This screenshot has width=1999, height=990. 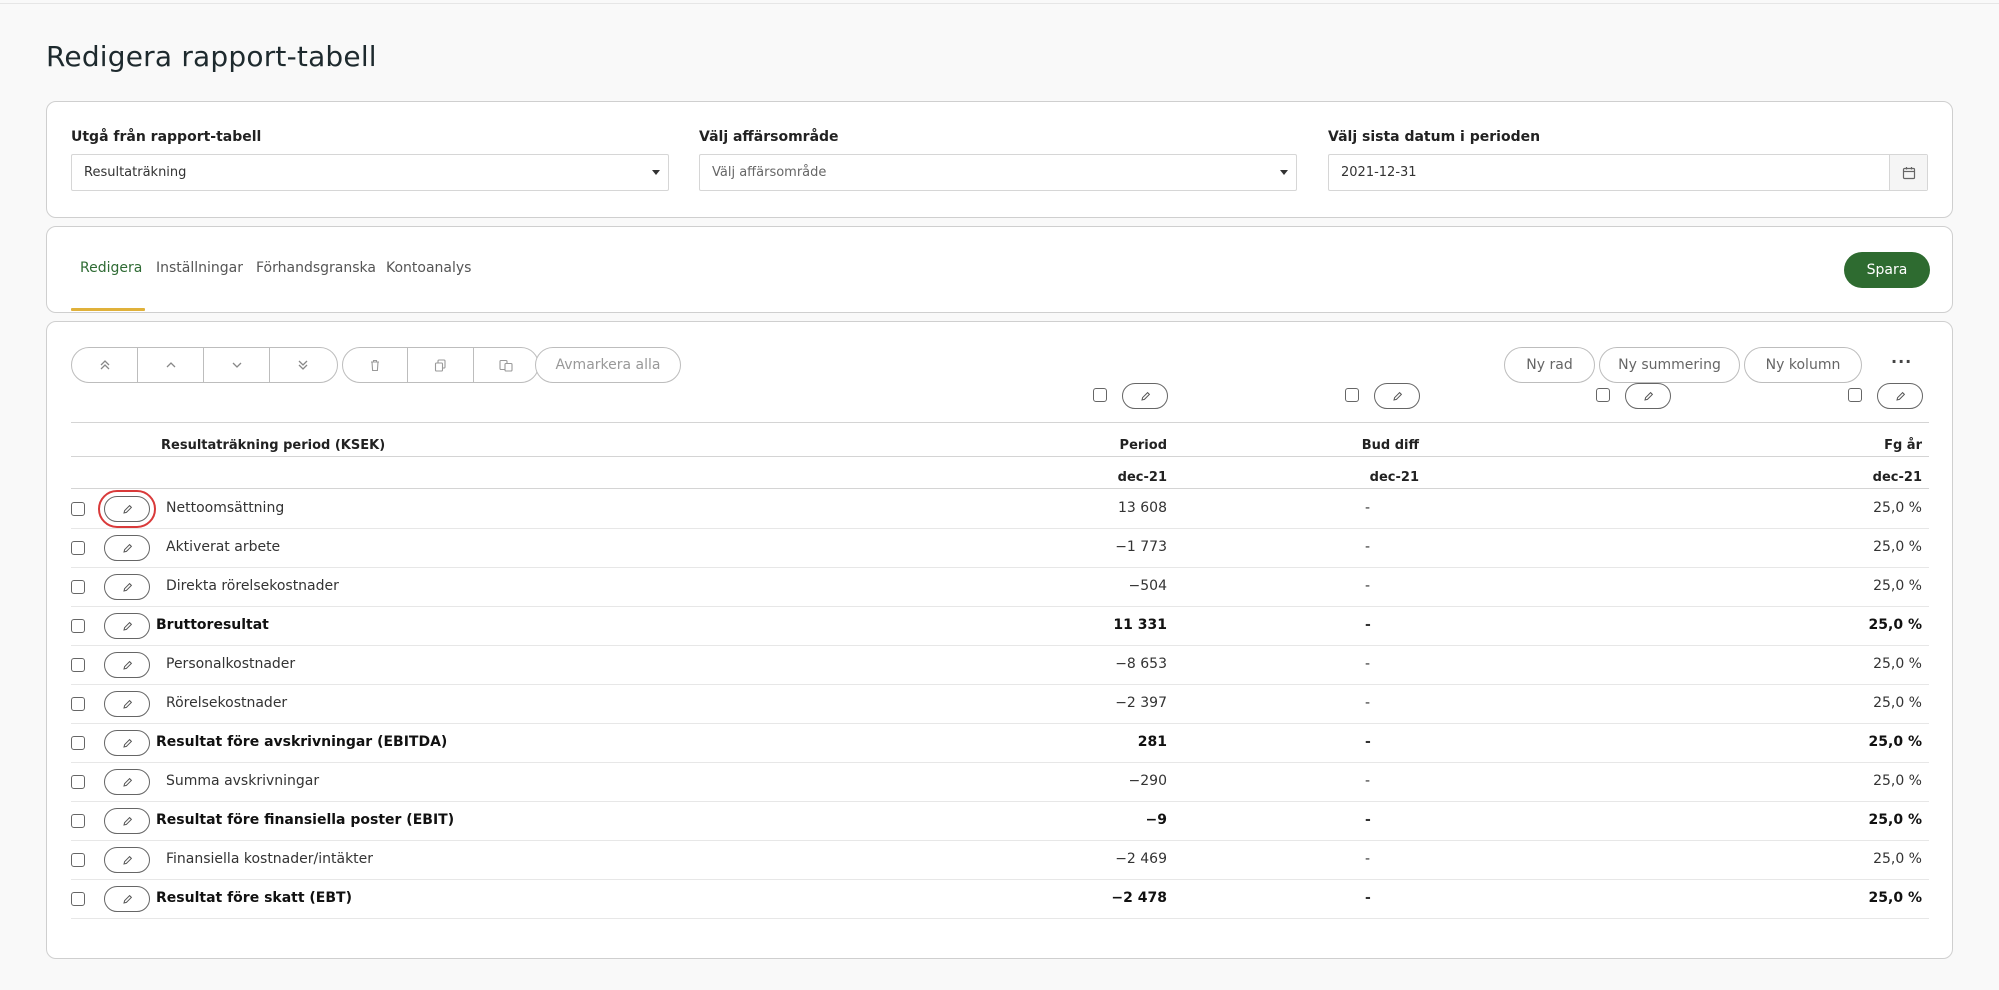 I want to click on cell-period: 281, so click(x=1152, y=742).